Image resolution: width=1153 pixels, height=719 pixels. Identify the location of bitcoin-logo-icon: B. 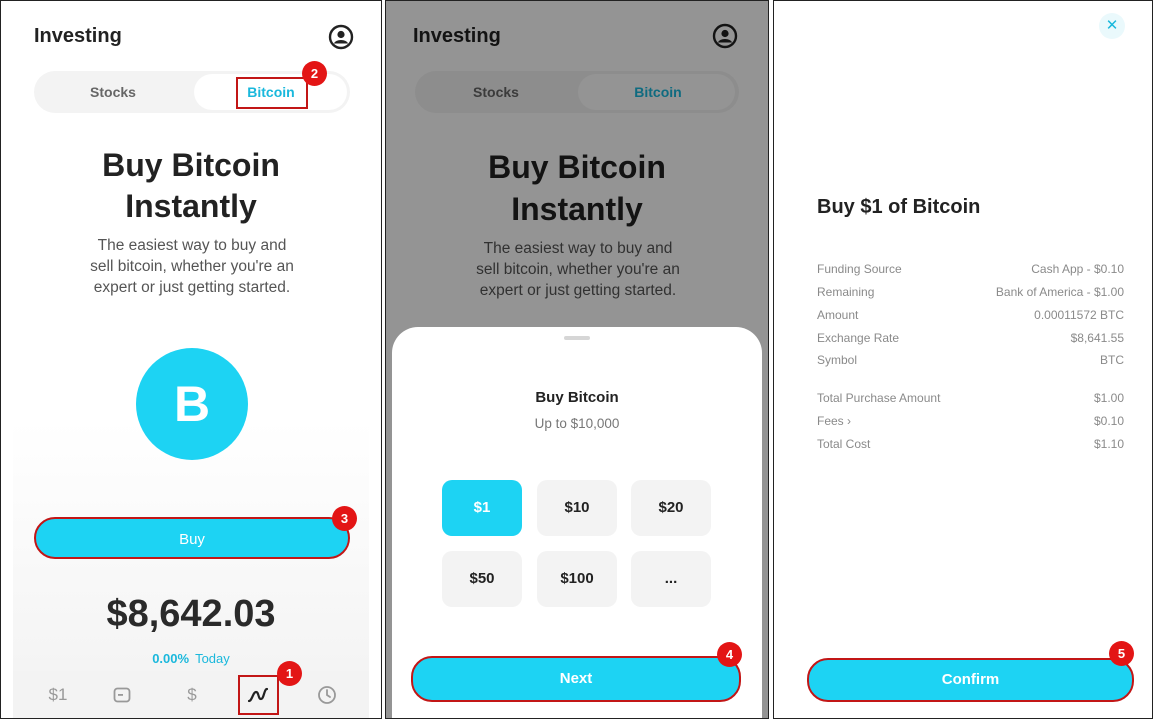
(192, 404).